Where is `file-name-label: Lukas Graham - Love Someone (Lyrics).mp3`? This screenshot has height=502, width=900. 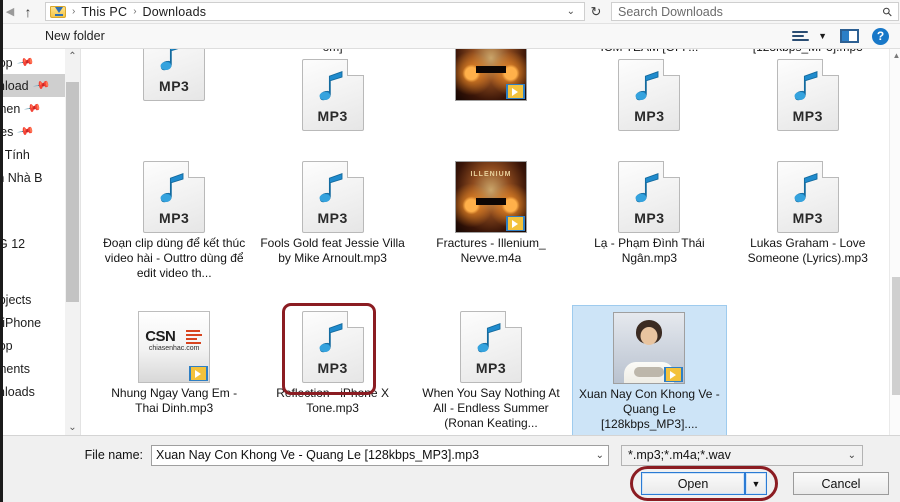 file-name-label: Lukas Graham - Love Someone (Lyrics).mp3 is located at coordinates (807, 250).